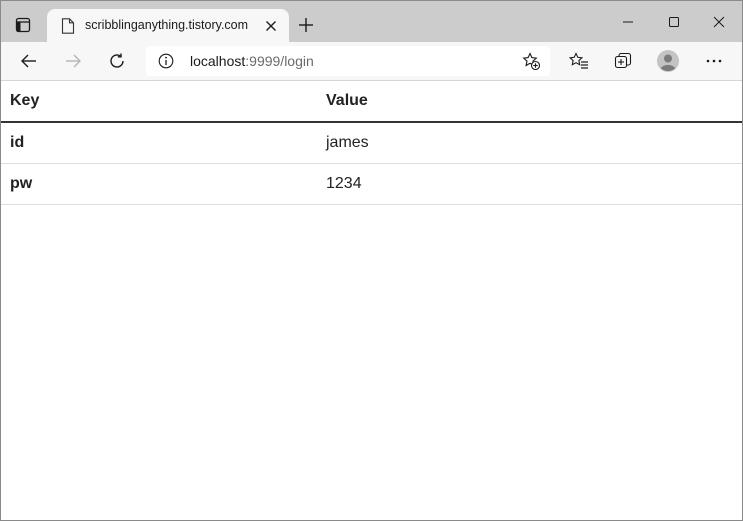 Image resolution: width=743 pixels, height=521 pixels. Describe the element at coordinates (29, 61) in the screenshot. I see `back-arrow-icon` at that location.